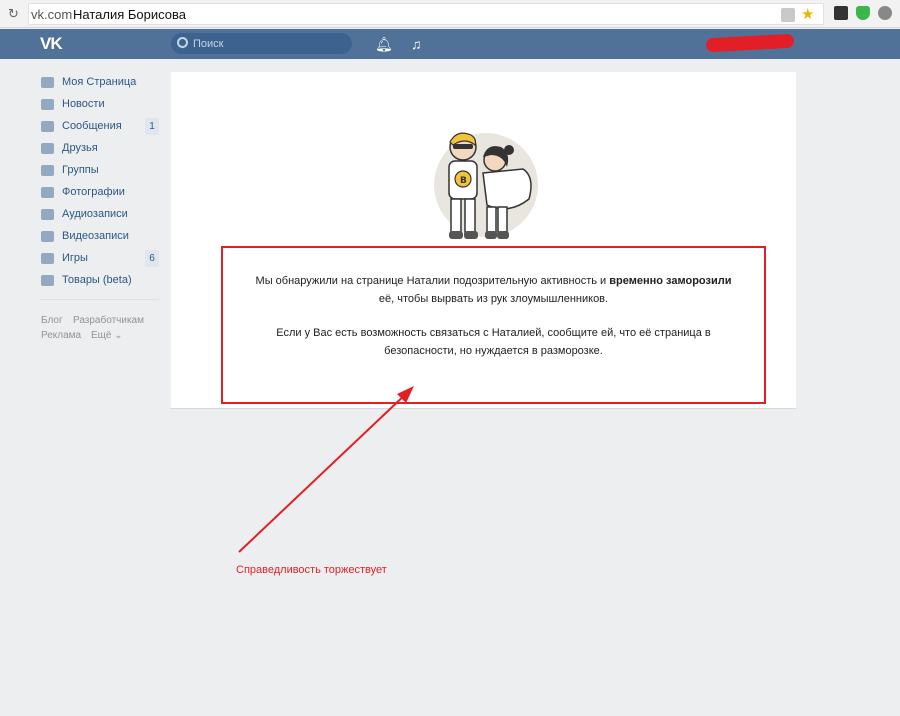  I want to click on footer-link-ads: Реклама, so click(61, 335).